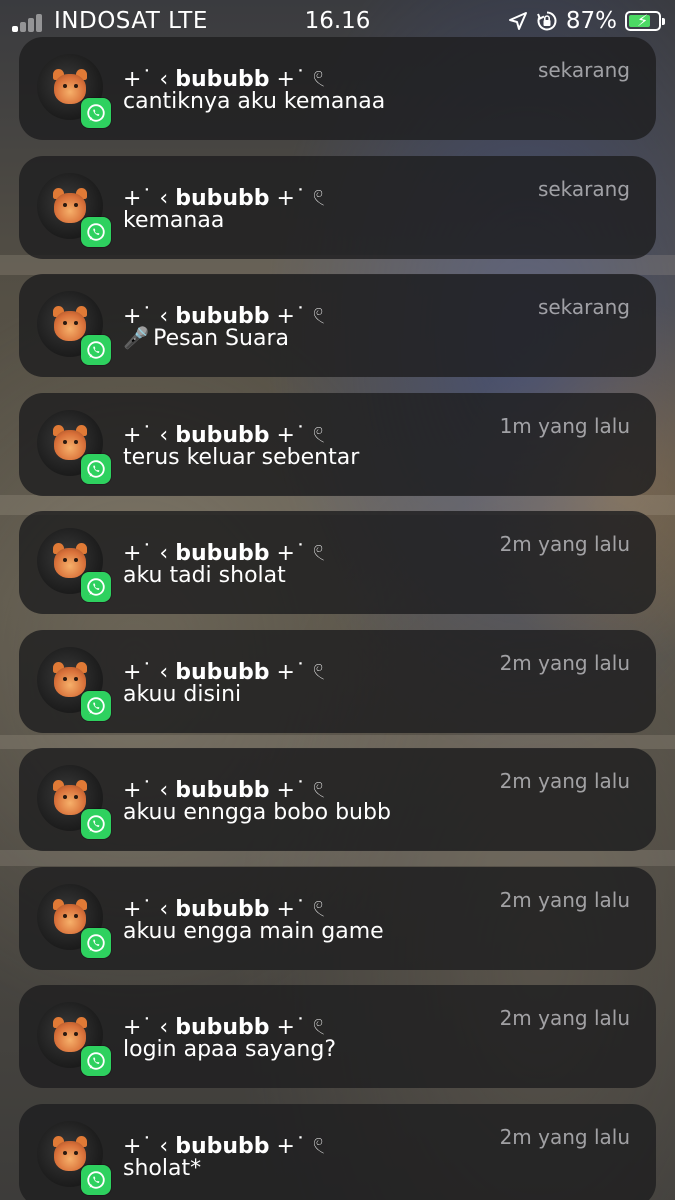 The image size is (675, 1200). What do you see at coordinates (564, 425) in the screenshot?
I see `notification-time: 1m yang lalu` at bounding box center [564, 425].